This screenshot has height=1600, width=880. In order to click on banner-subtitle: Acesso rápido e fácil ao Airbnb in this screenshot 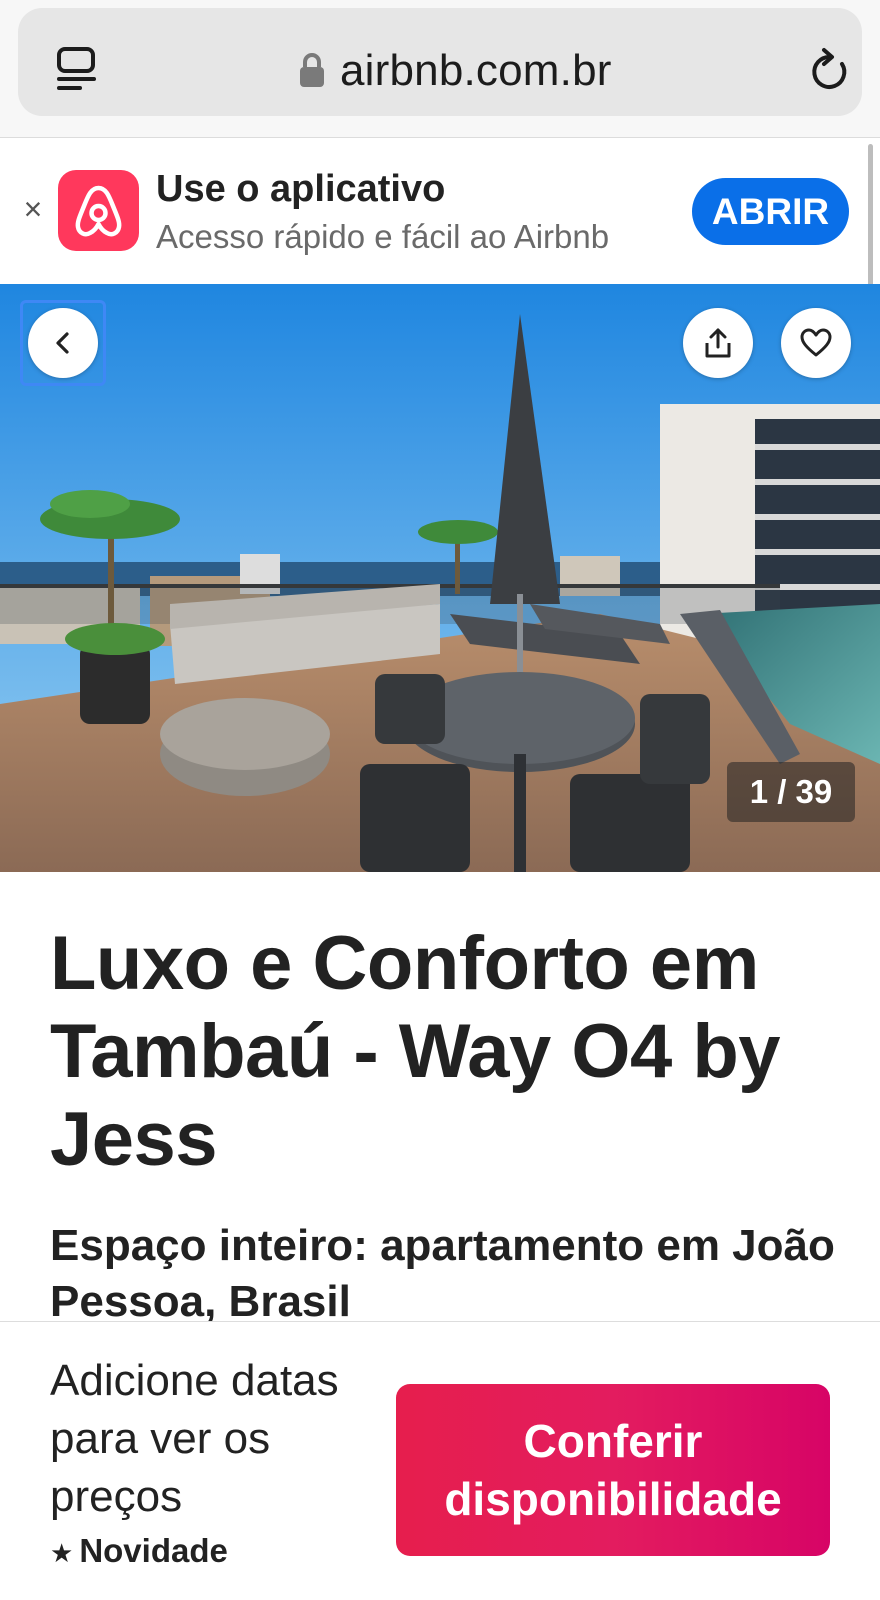, I will do `click(383, 236)`.